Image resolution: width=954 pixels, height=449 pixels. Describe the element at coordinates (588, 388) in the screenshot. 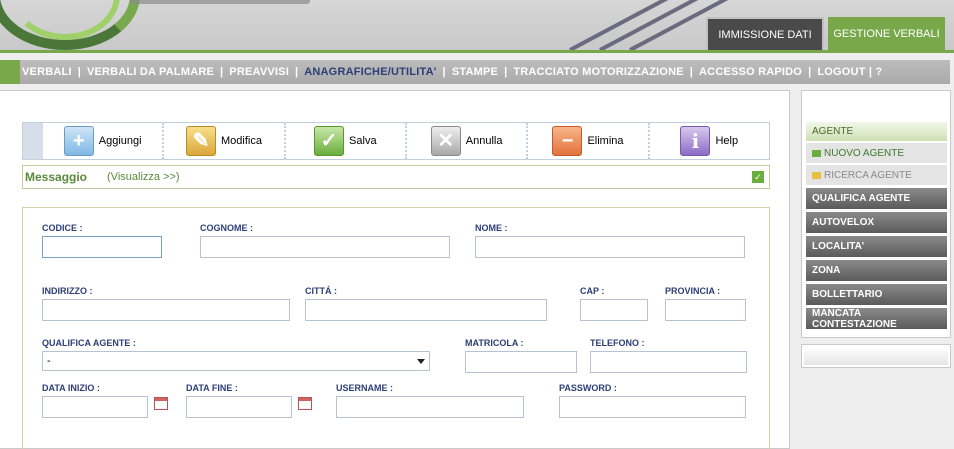

I see `password-label: PASSWORD :` at that location.